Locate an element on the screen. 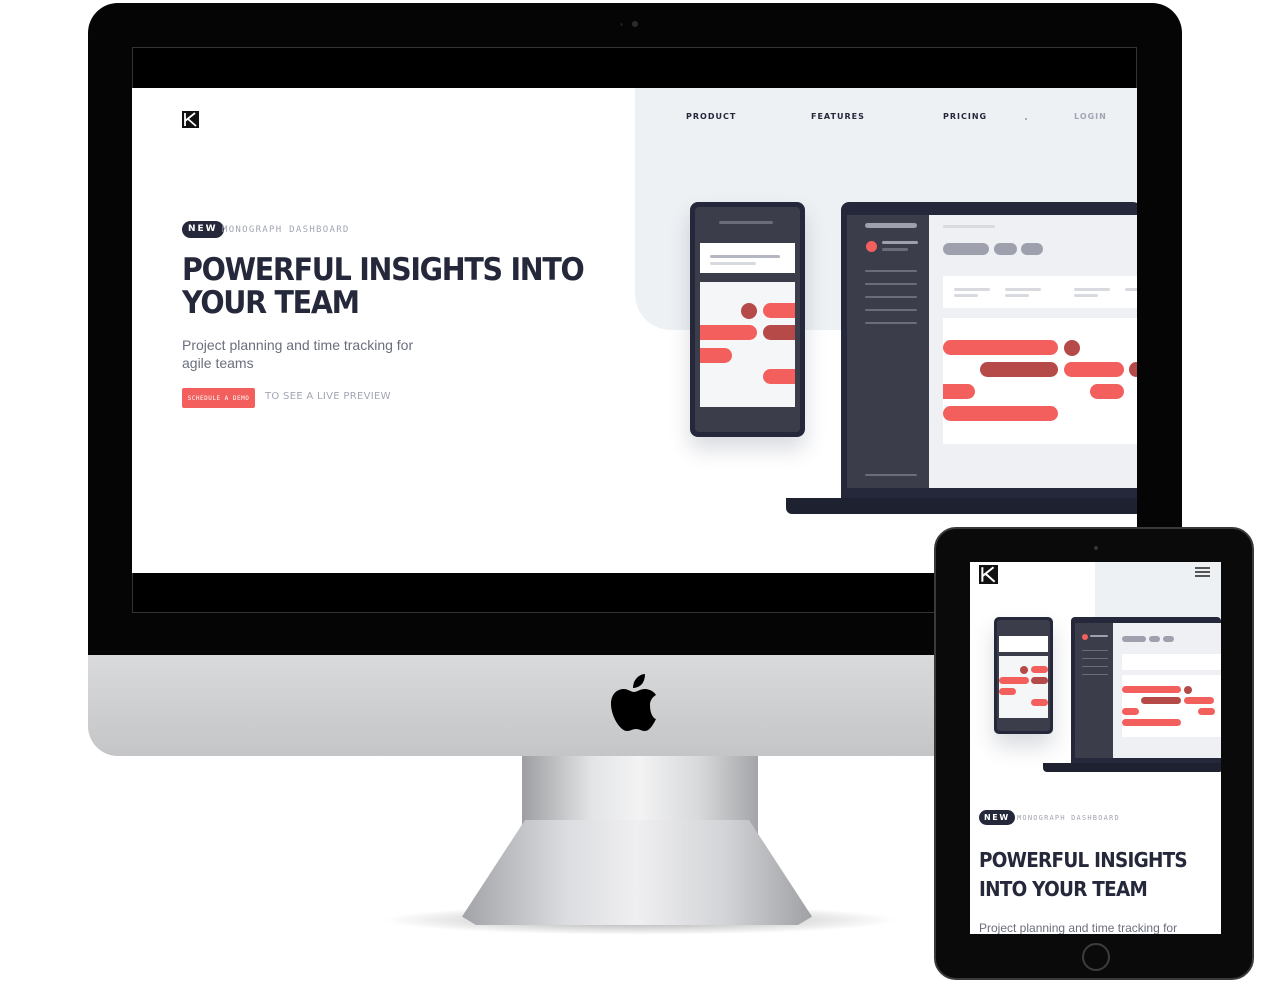 The height and width of the screenshot is (990, 1286). new-badge: NEW is located at coordinates (203, 229).